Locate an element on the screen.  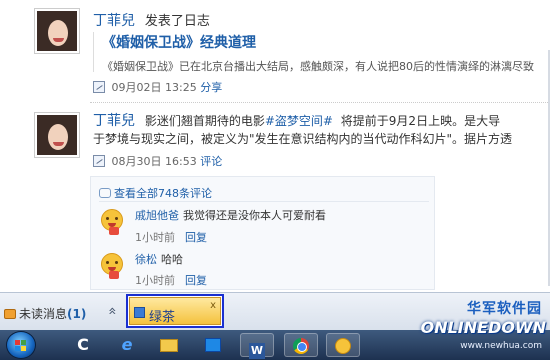
comment-item: 徐松 哈哈 is located at coordinates (159, 259).